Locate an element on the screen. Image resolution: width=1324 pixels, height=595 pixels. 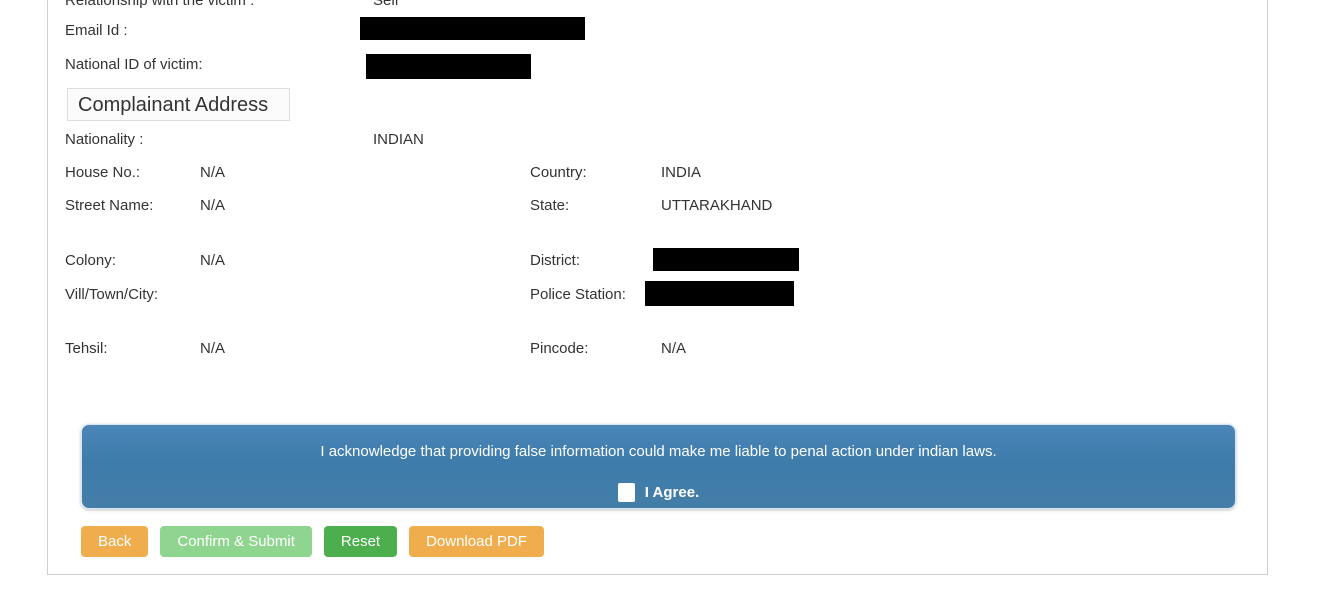
national-id-label: National ID of victim: is located at coordinates (134, 64).